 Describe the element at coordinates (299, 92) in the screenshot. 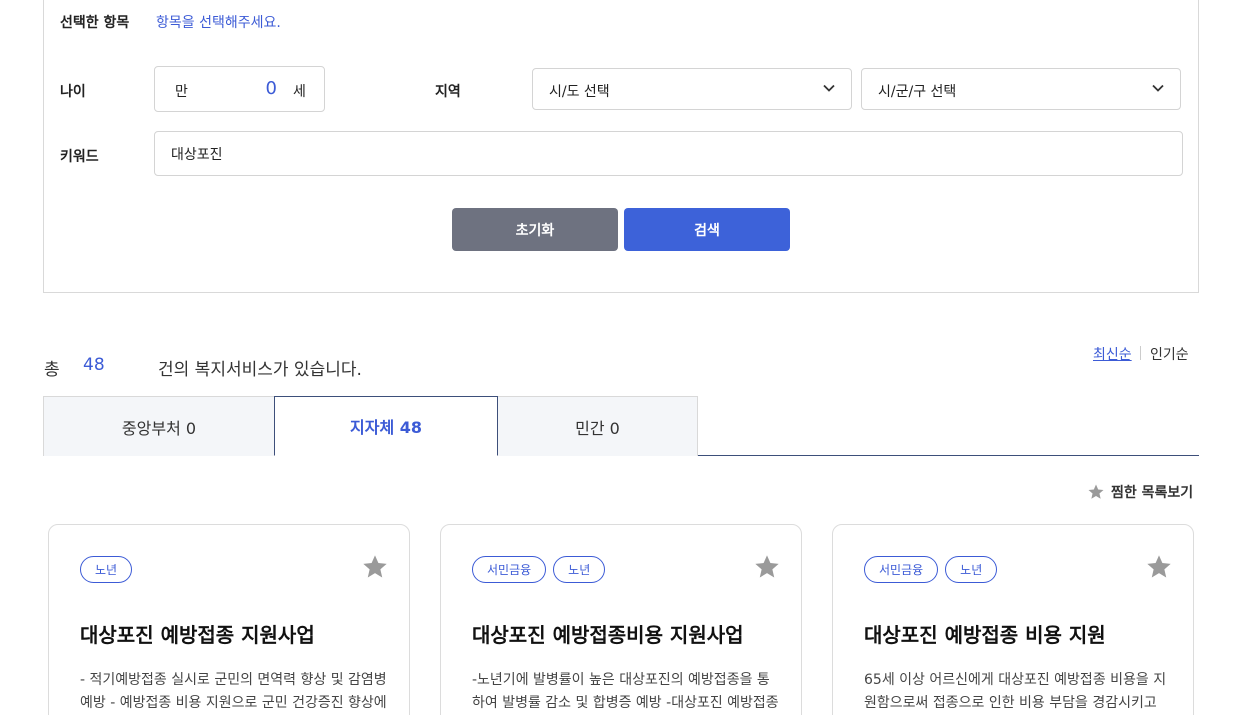

I see `age-suffix: 세` at that location.